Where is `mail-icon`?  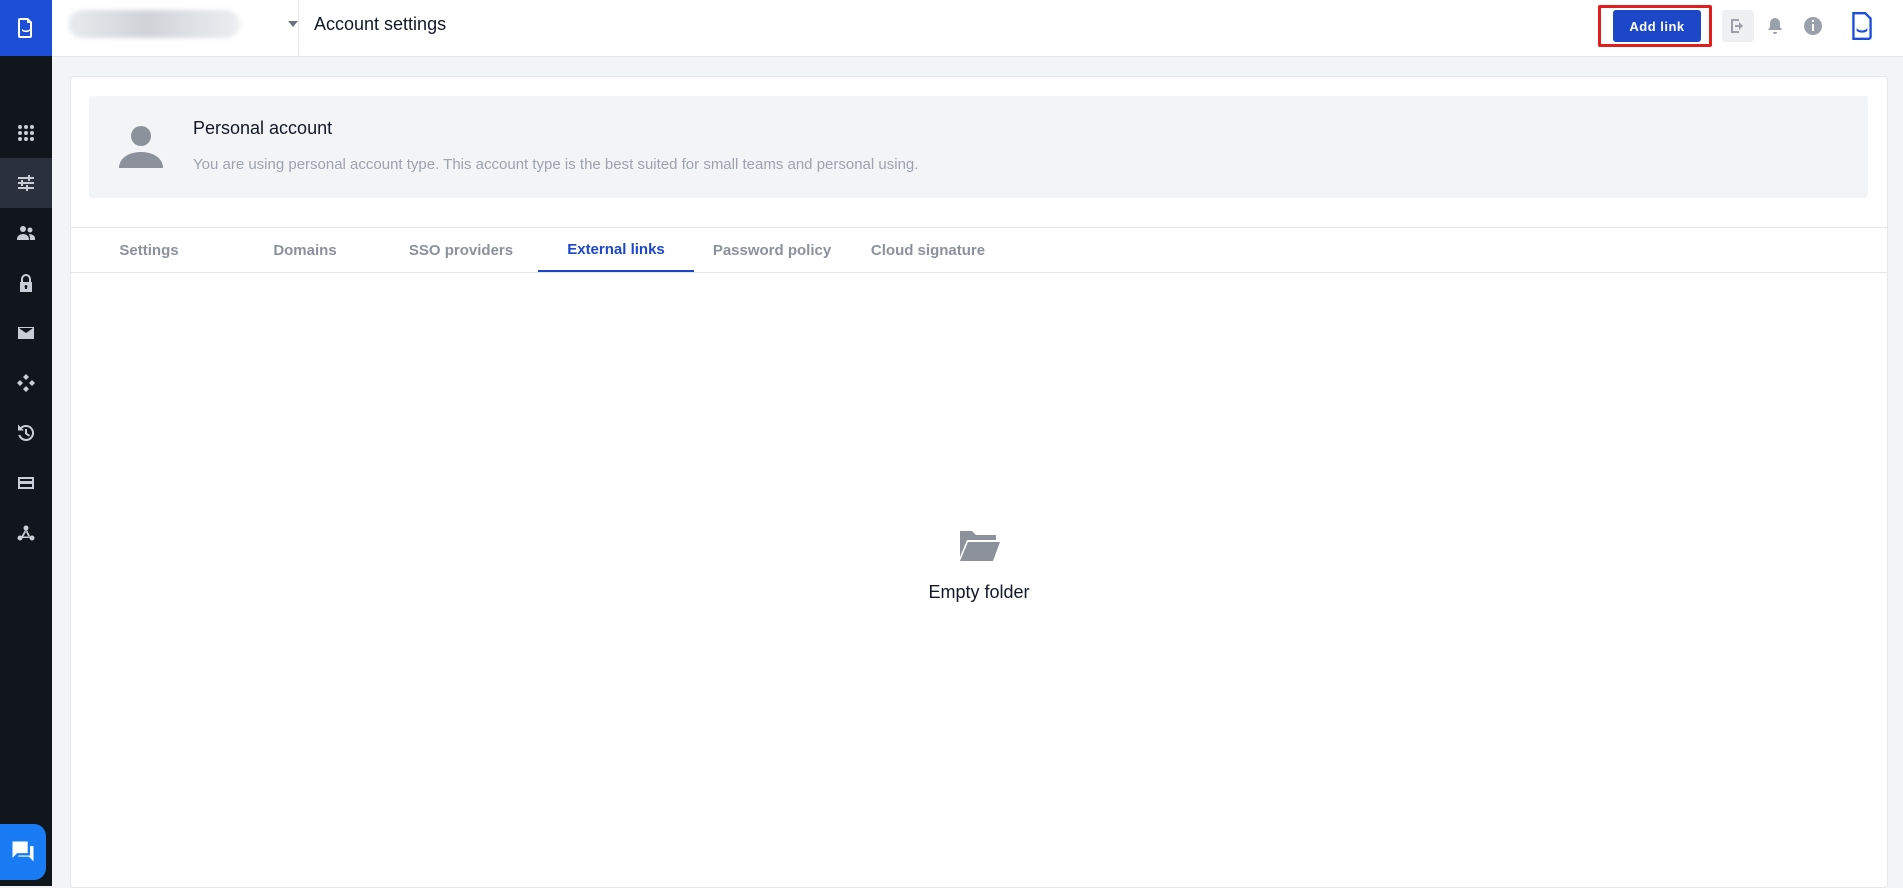
mail-icon is located at coordinates (26, 333).